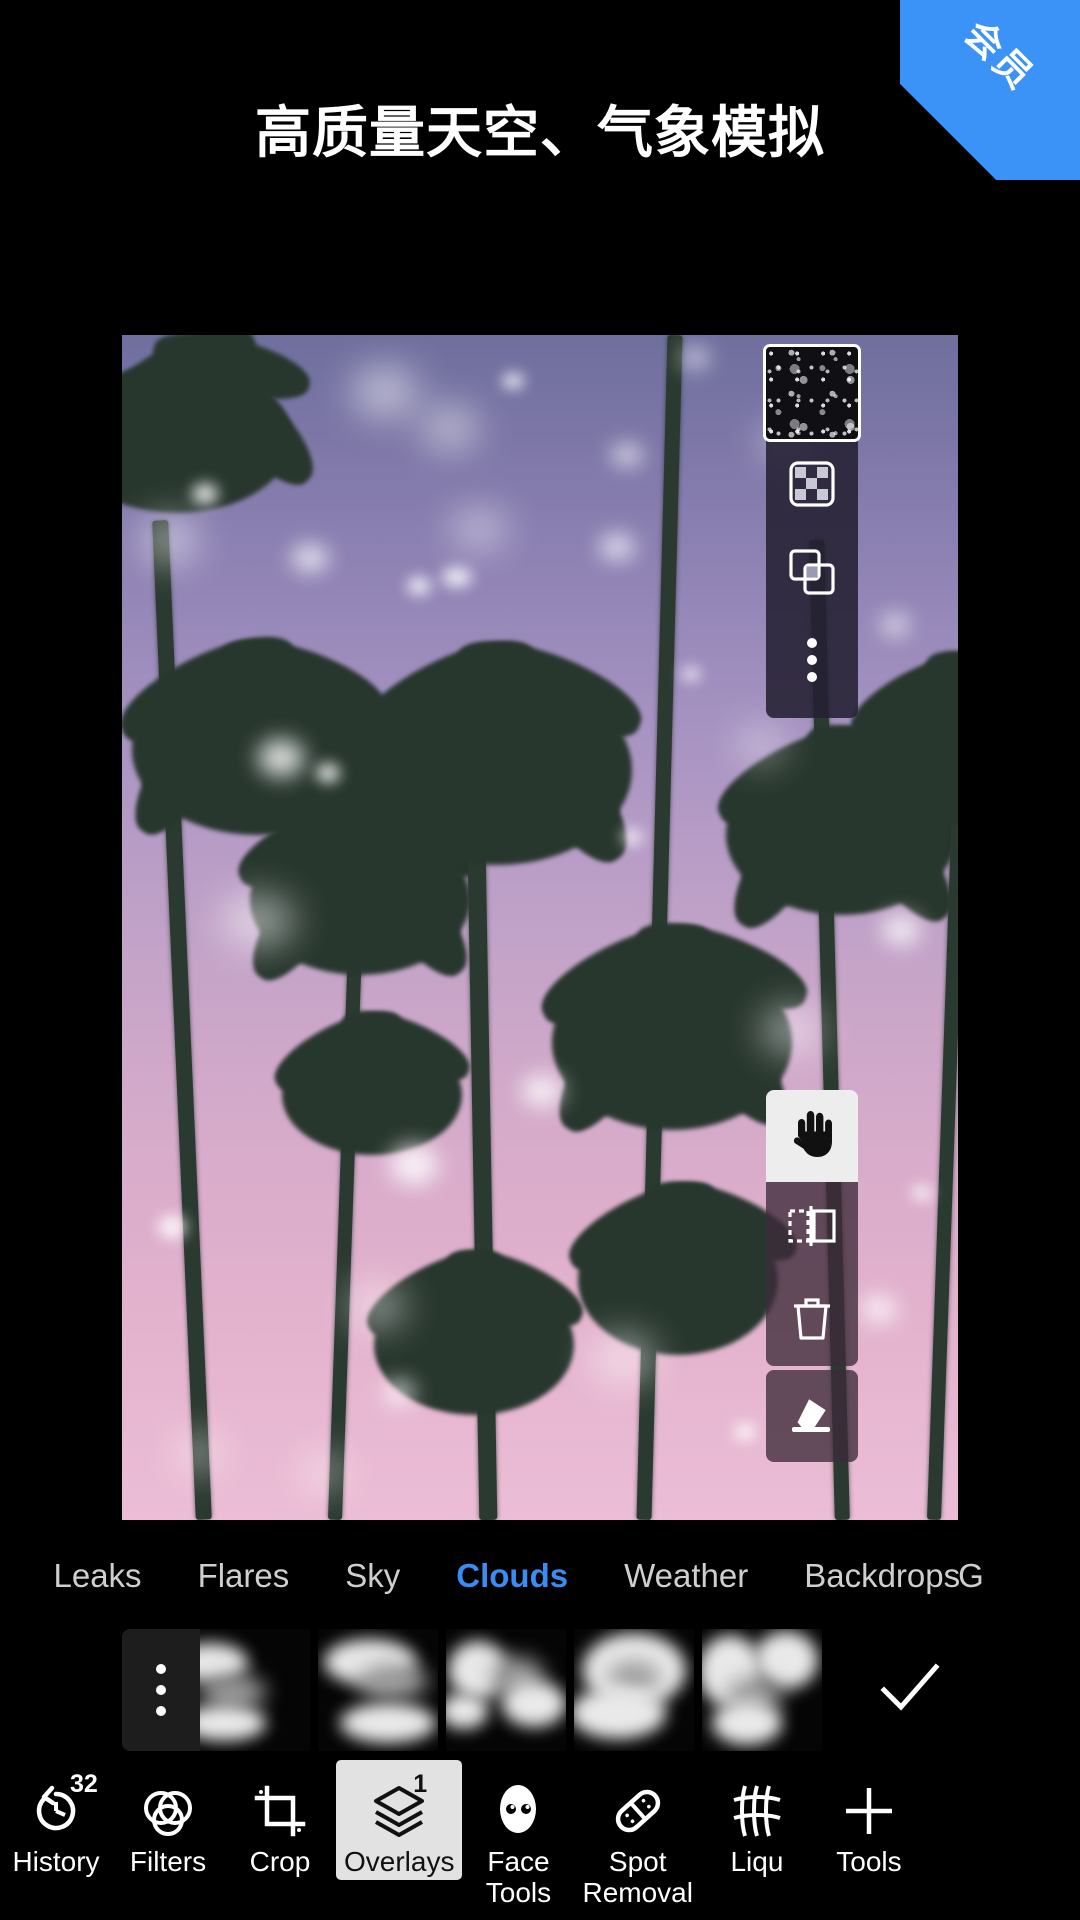 The height and width of the screenshot is (1920, 1080). What do you see at coordinates (812, 393) in the screenshot?
I see `layer-thumbnail-icon` at bounding box center [812, 393].